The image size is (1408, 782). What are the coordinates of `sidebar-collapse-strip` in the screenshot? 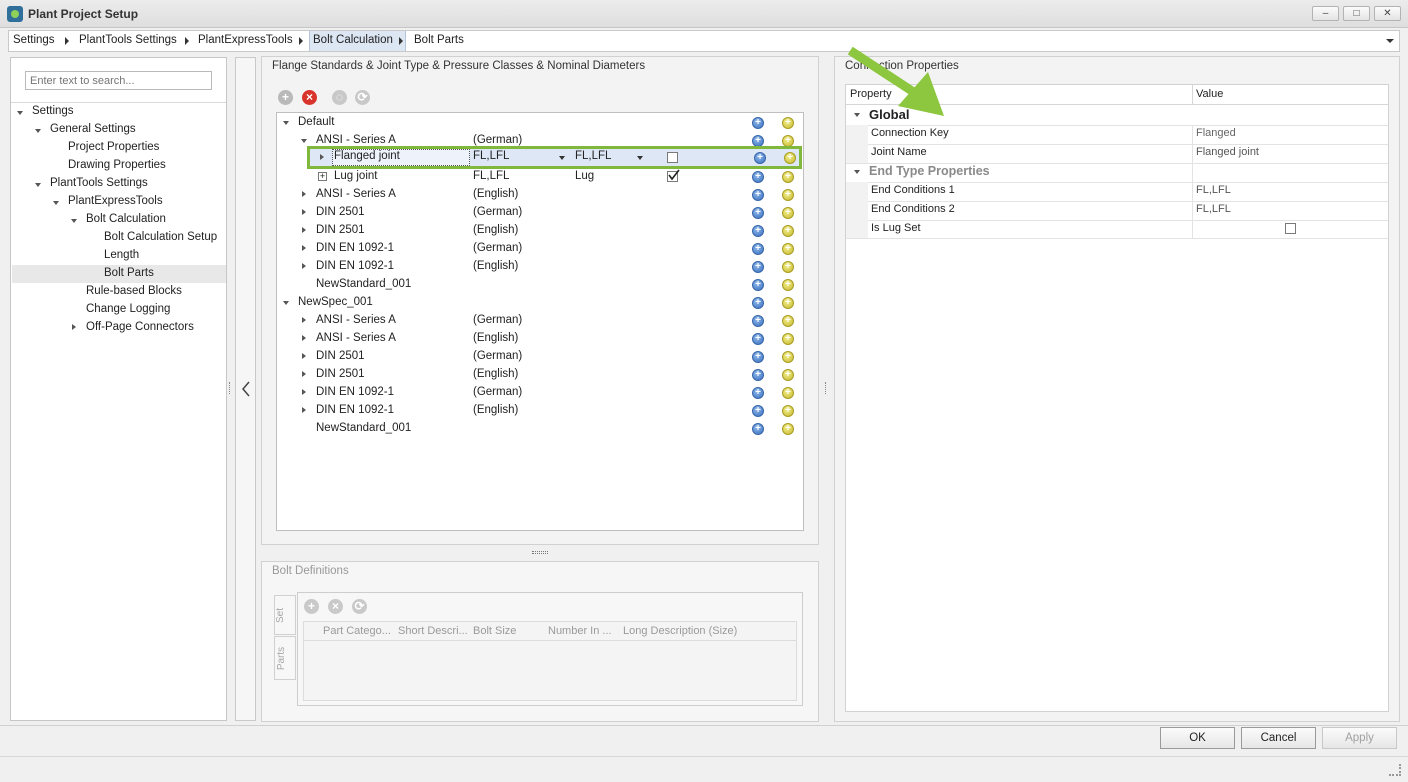 It's located at (245, 389).